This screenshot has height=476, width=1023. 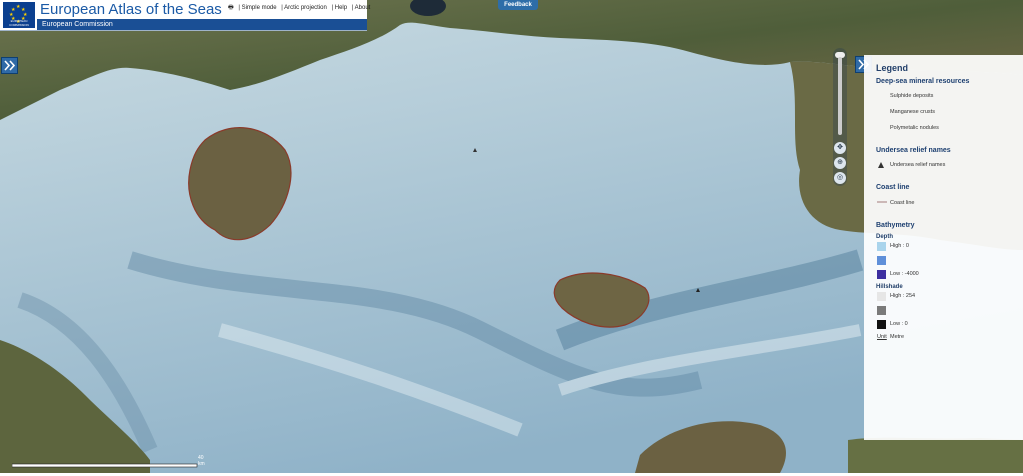 What do you see at coordinates (912, 96) in the screenshot?
I see `legend-item-sulphide: Sulphide deposits` at bounding box center [912, 96].